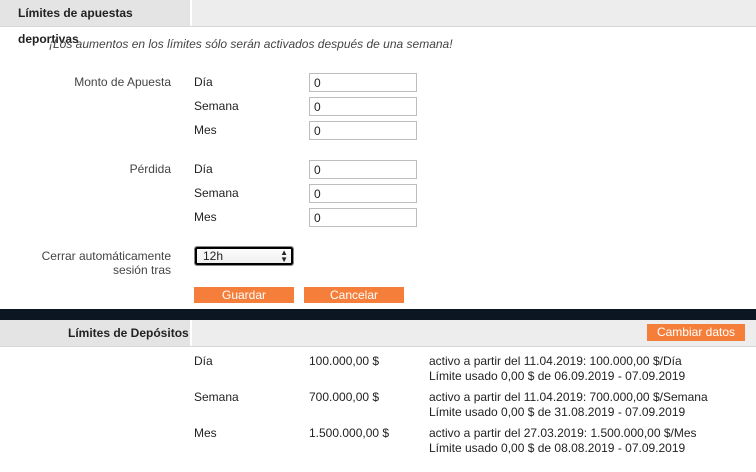  What do you see at coordinates (344, 397) in the screenshot?
I see `deposit-week-amount: 700.000,00 $` at bounding box center [344, 397].